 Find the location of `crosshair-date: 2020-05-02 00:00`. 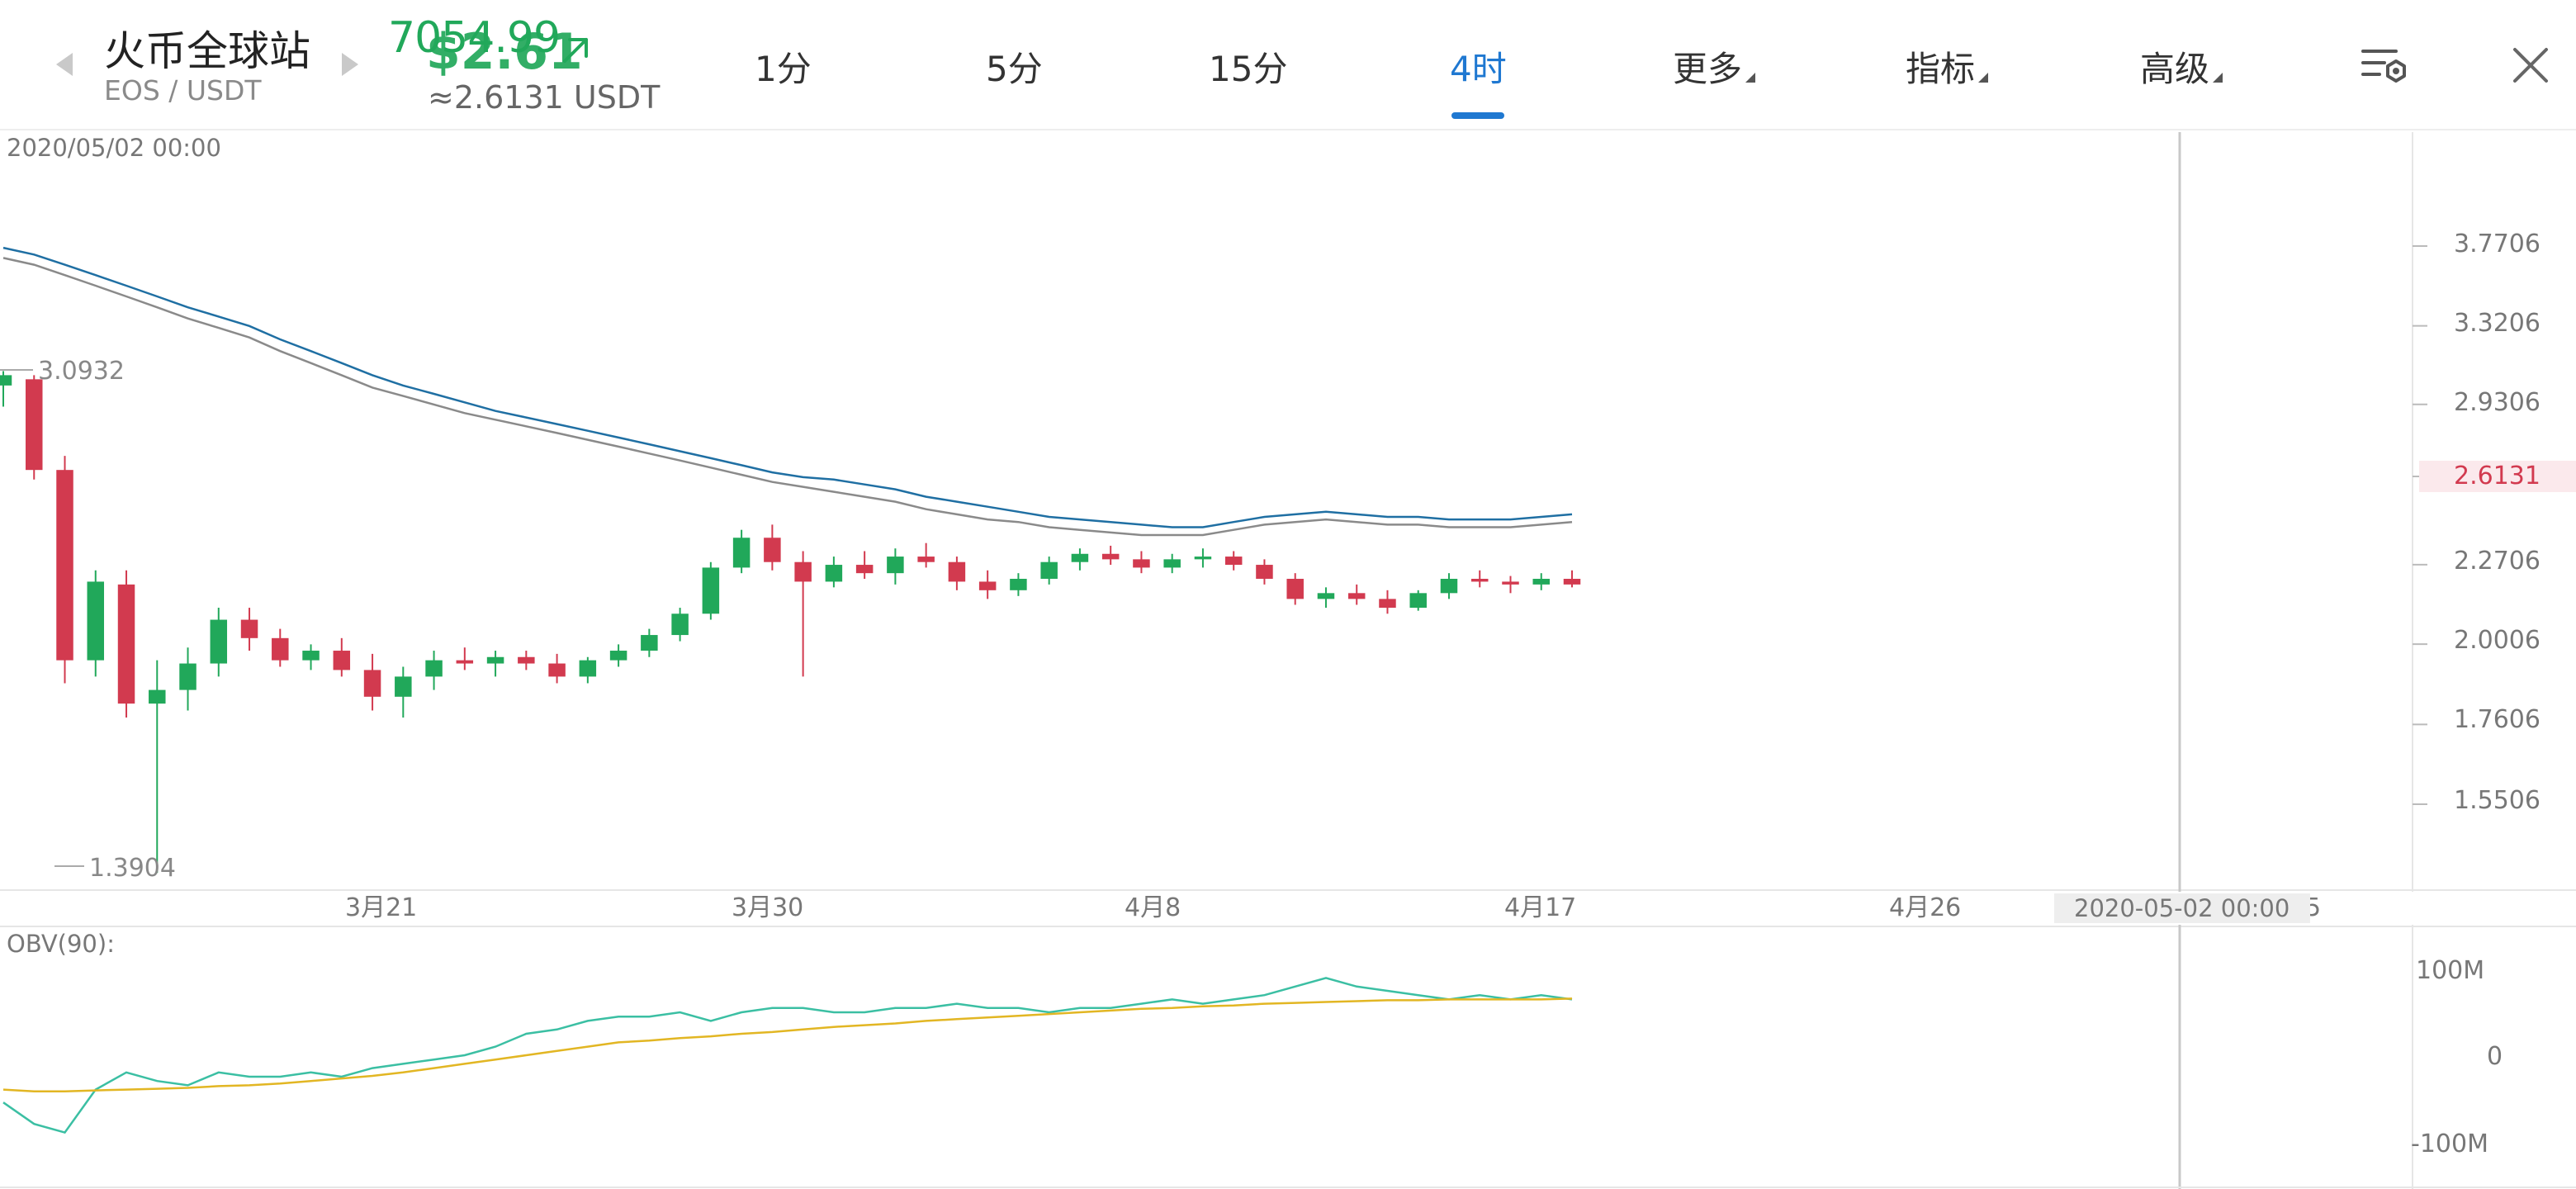

crosshair-date: 2020-05-02 00:00 is located at coordinates (2182, 908).